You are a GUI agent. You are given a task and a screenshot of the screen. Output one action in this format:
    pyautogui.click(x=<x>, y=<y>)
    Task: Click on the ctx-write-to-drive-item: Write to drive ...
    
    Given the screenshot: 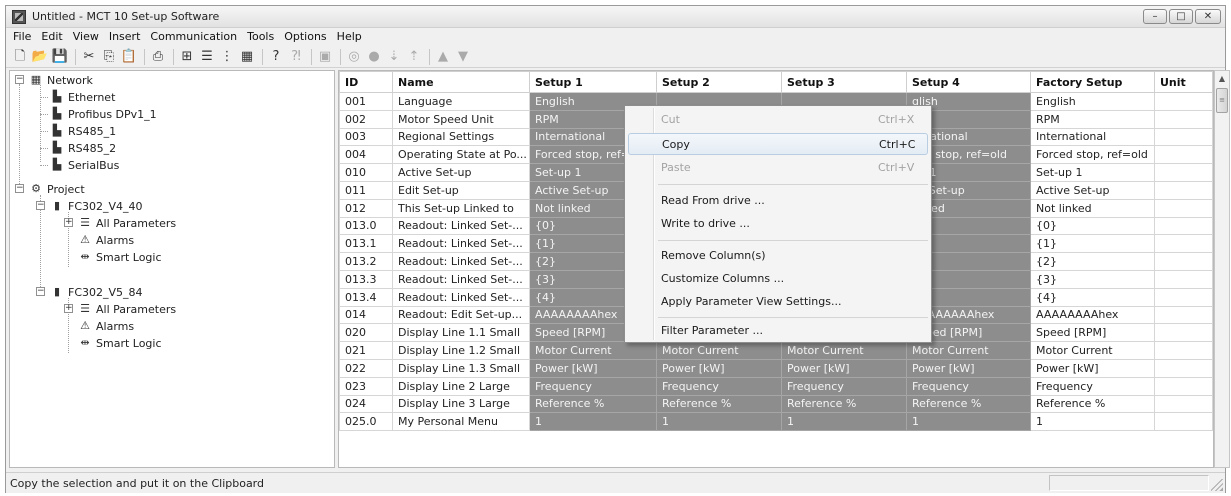 What is the action you would take?
    pyautogui.click(x=778, y=224)
    